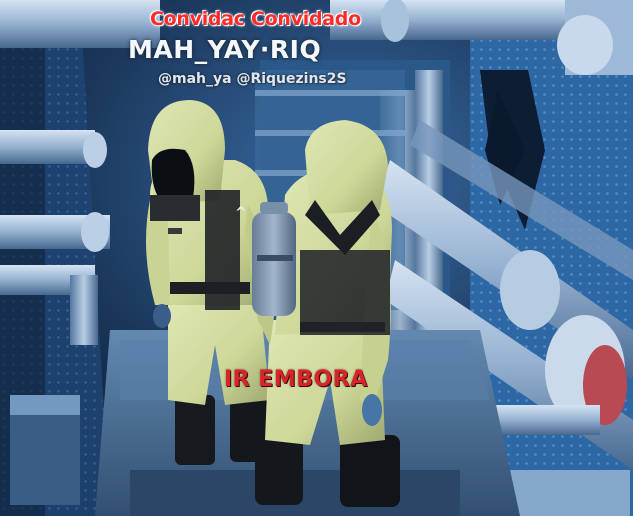 This screenshot has width=633, height=516. Describe the element at coordinates (296, 379) in the screenshot. I see `leave-action-prompt: IR EMBORA` at that location.